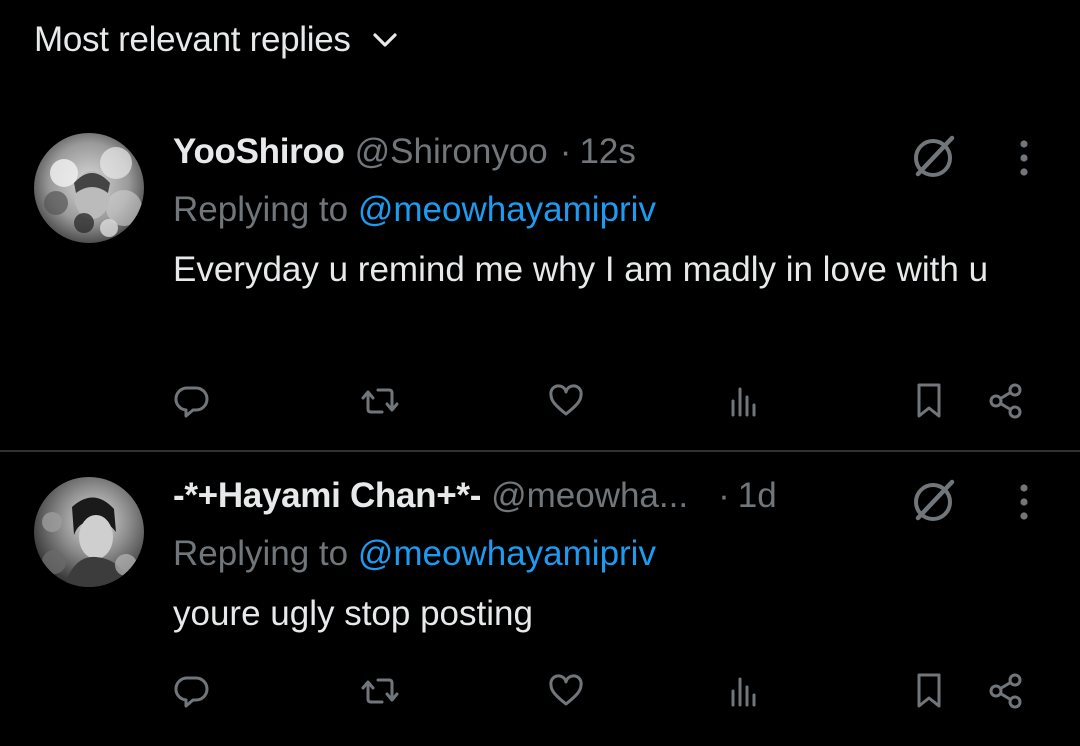 Image resolution: width=1080 pixels, height=746 pixels. What do you see at coordinates (327, 496) in the screenshot?
I see `display-name: -*+Hayami Chan+*-` at bounding box center [327, 496].